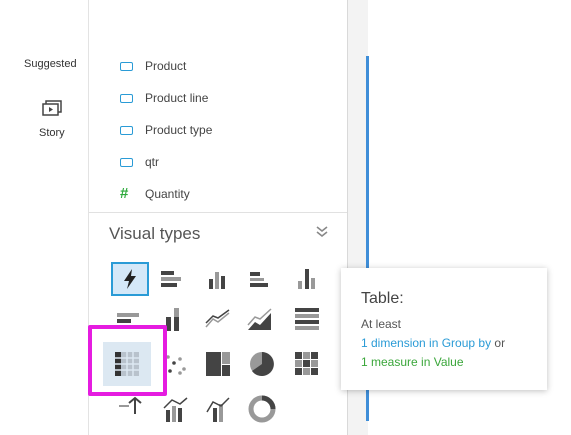  Describe the element at coordinates (127, 360) in the screenshot. I see `table-highlight-annotation` at that location.